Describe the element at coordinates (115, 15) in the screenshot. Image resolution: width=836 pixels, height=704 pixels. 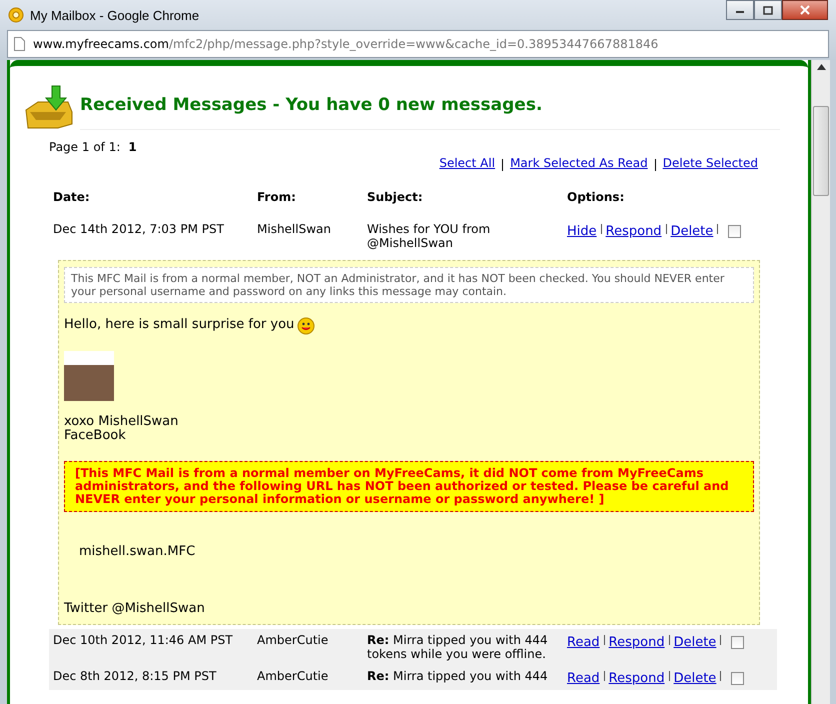
I see `window-title: My Mailbox - Google Chrome` at that location.